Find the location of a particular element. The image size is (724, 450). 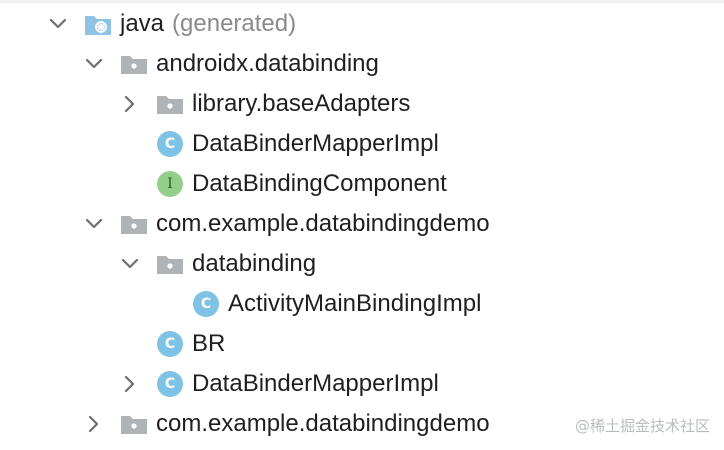

tree-row-package: com.example.databindingdemo is located at coordinates (362, 224).